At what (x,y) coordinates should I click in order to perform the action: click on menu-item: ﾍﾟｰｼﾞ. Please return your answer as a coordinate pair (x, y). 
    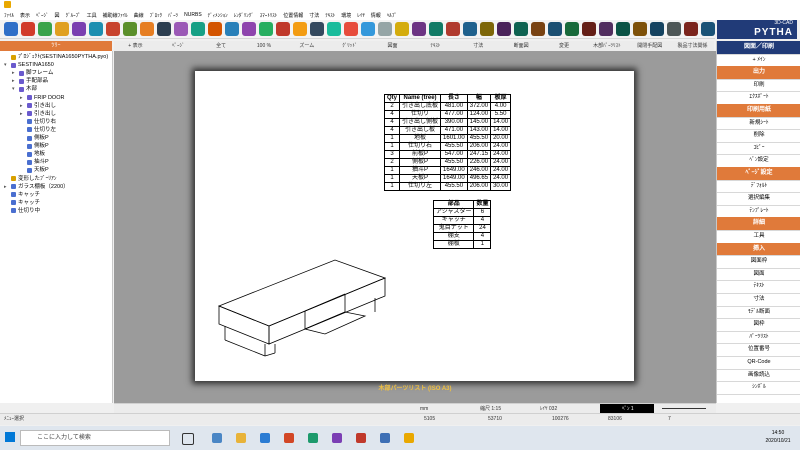
    Looking at the image, I should click on (42, 15).